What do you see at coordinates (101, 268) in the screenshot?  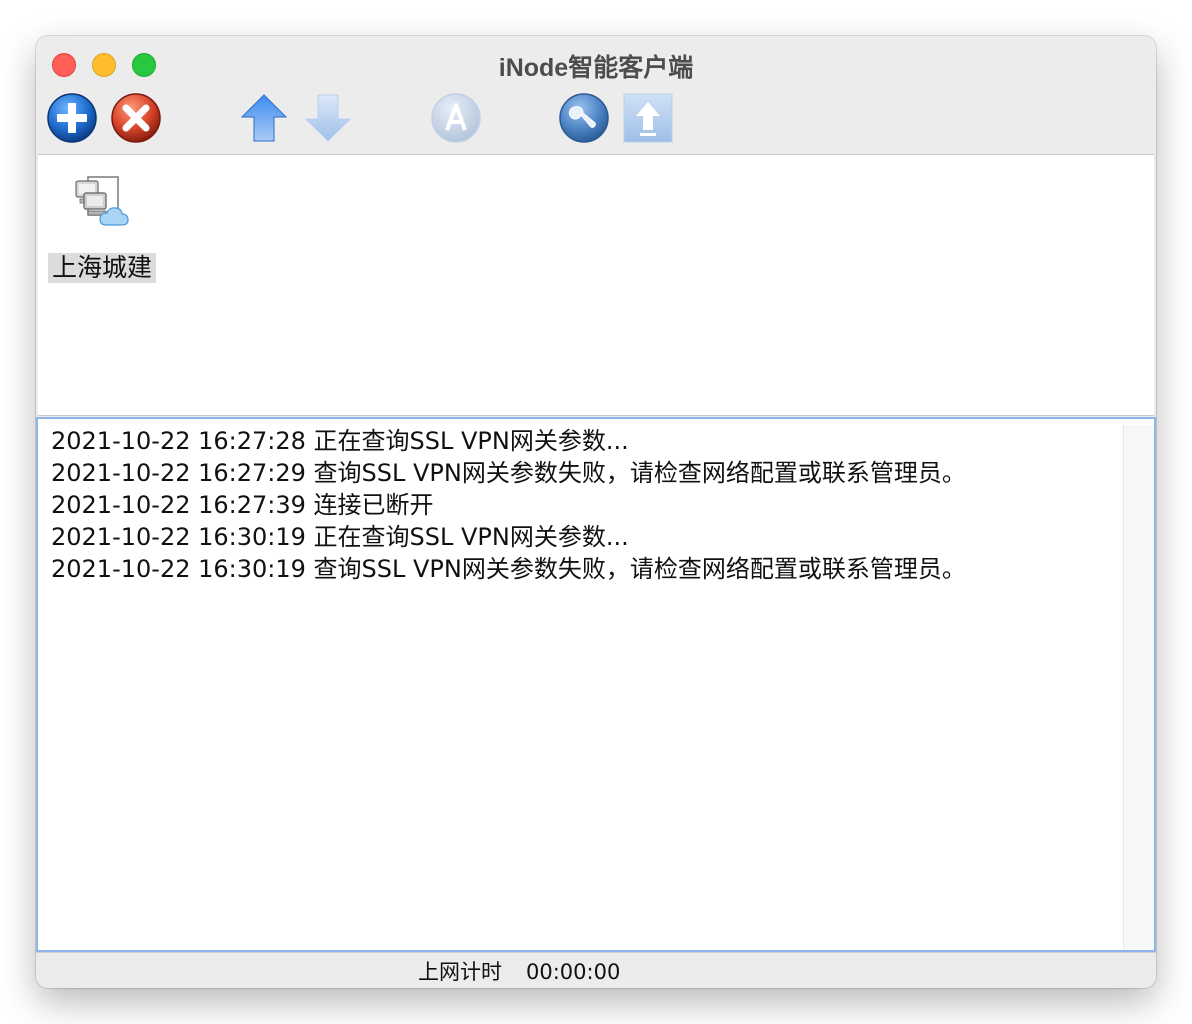 I see `connection-label: 上海城建` at bounding box center [101, 268].